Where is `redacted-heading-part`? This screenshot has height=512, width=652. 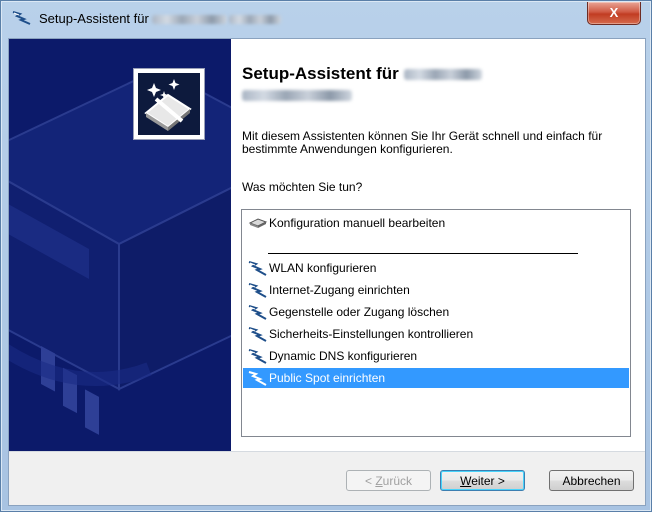 redacted-heading-part is located at coordinates (442, 75).